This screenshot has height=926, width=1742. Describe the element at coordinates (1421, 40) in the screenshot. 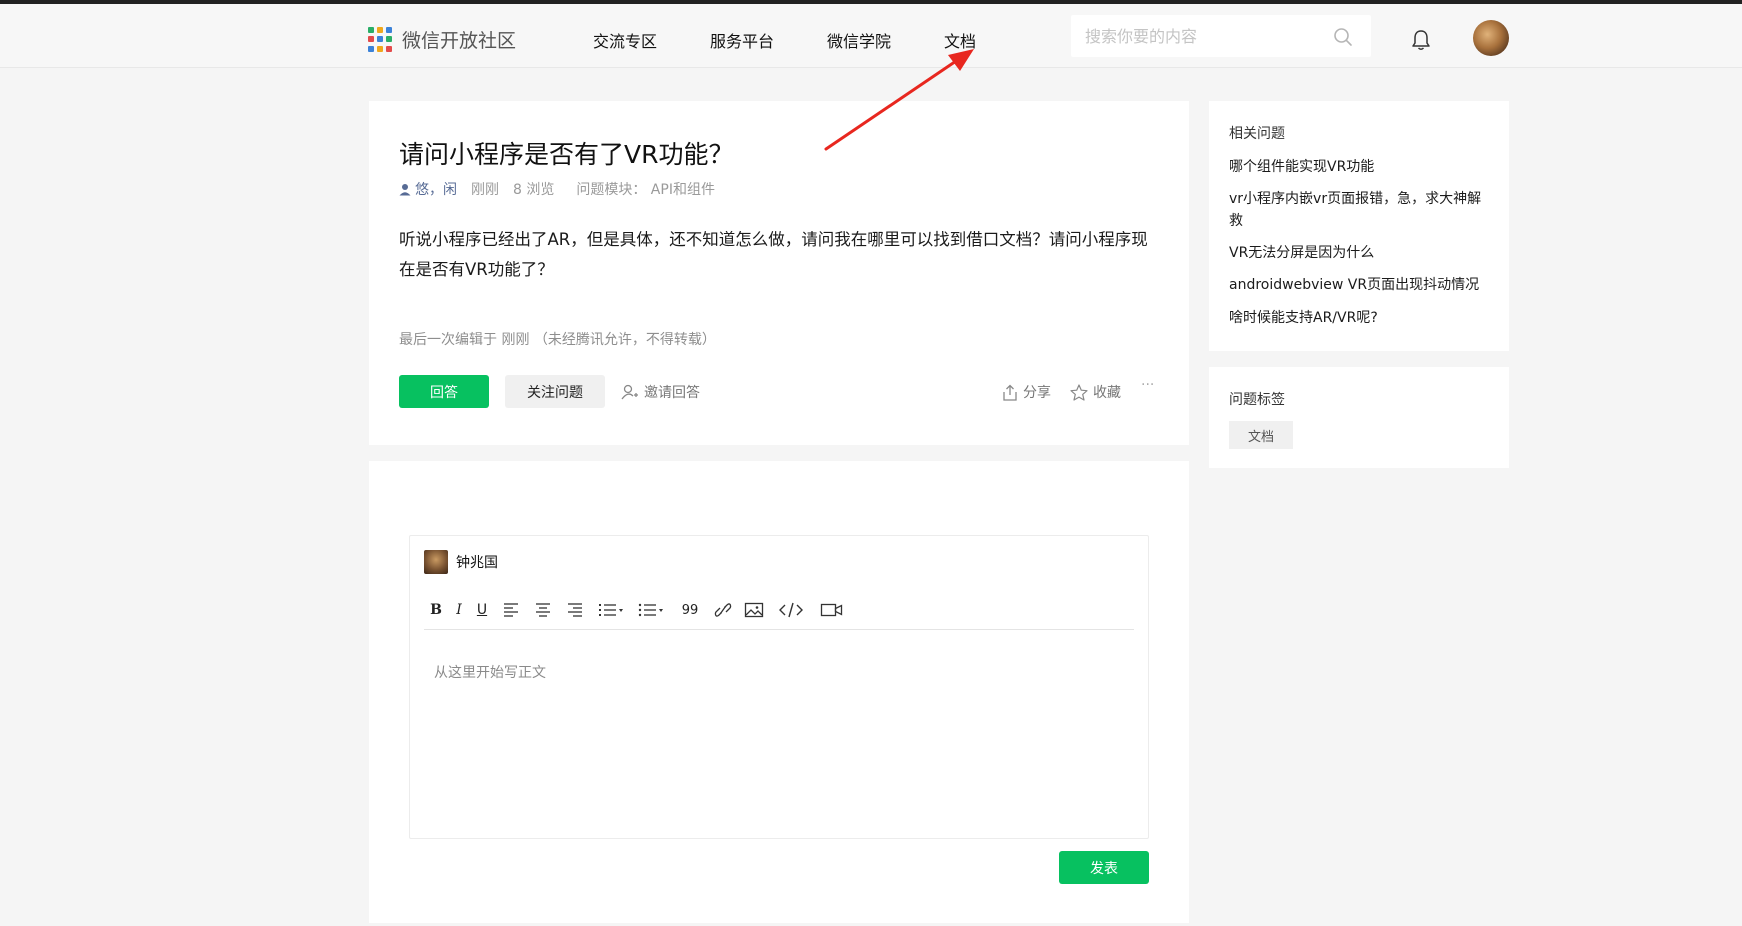

I see `bell-icon` at that location.